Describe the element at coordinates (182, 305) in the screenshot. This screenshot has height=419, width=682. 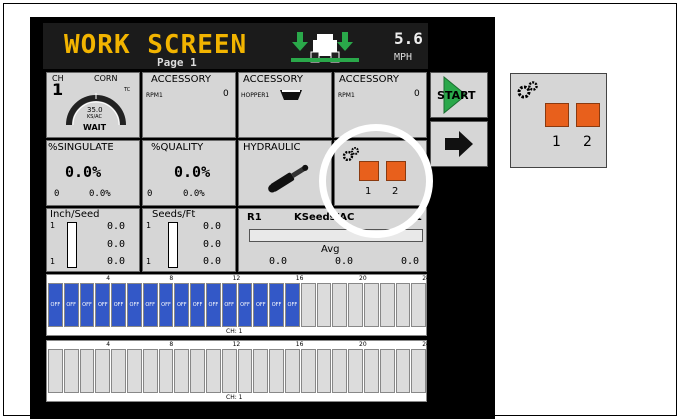
I see `section-top-9: OFF` at that location.